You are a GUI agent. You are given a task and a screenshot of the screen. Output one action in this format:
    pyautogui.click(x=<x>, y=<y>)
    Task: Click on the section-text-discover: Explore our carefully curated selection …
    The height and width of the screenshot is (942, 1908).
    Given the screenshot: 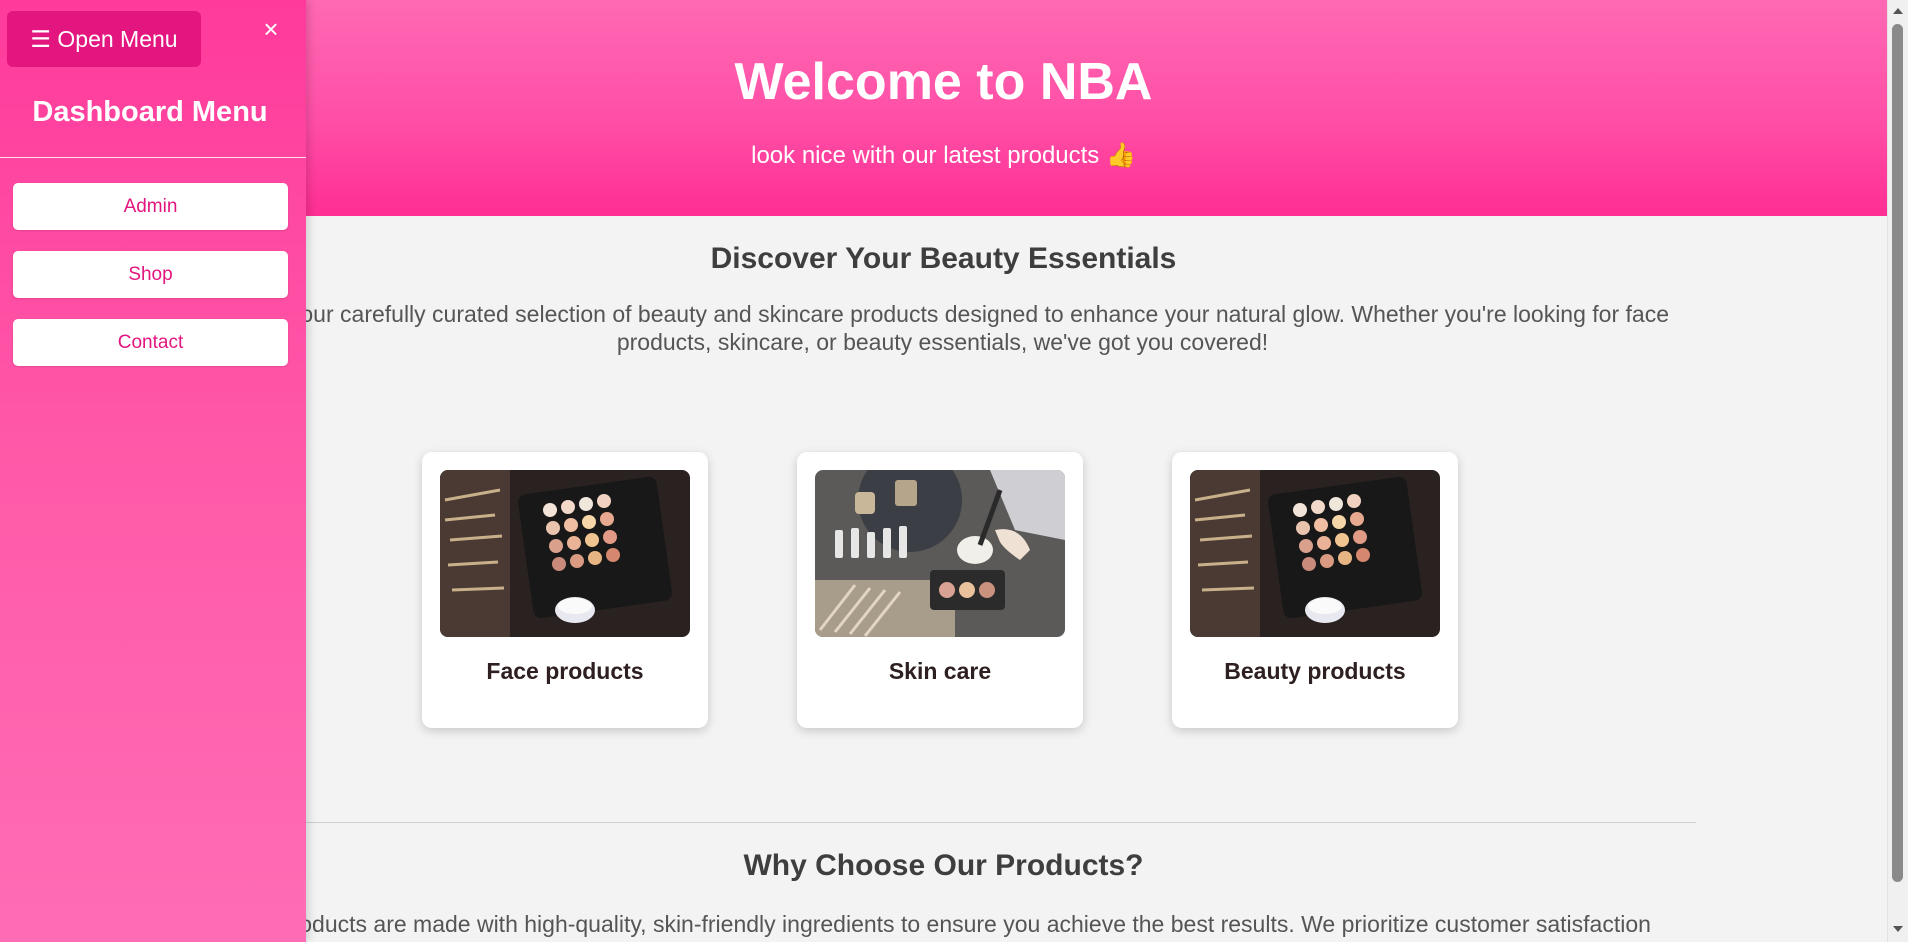 What is the action you would take?
    pyautogui.click(x=942, y=328)
    